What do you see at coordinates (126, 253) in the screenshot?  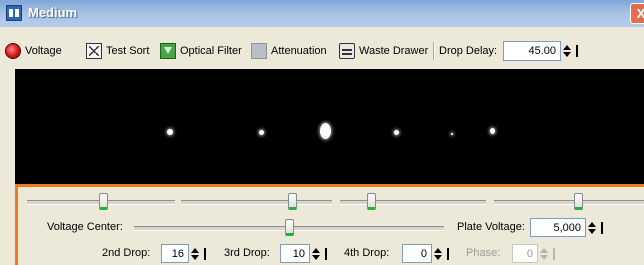 I see `second-drop-label: 2nd Drop:` at bounding box center [126, 253].